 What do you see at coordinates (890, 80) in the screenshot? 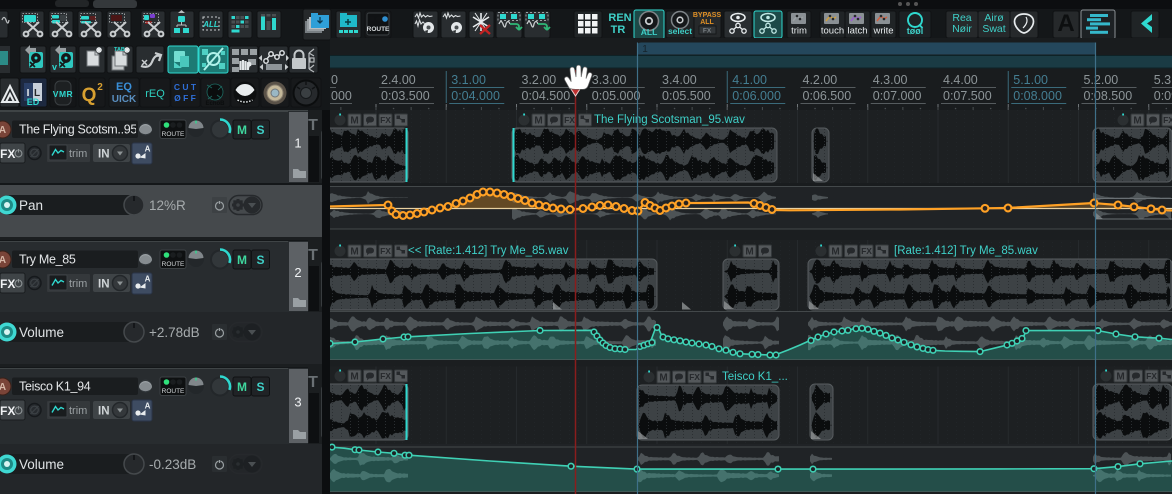
I see `svg-text: 4.3.00` at bounding box center [890, 80].